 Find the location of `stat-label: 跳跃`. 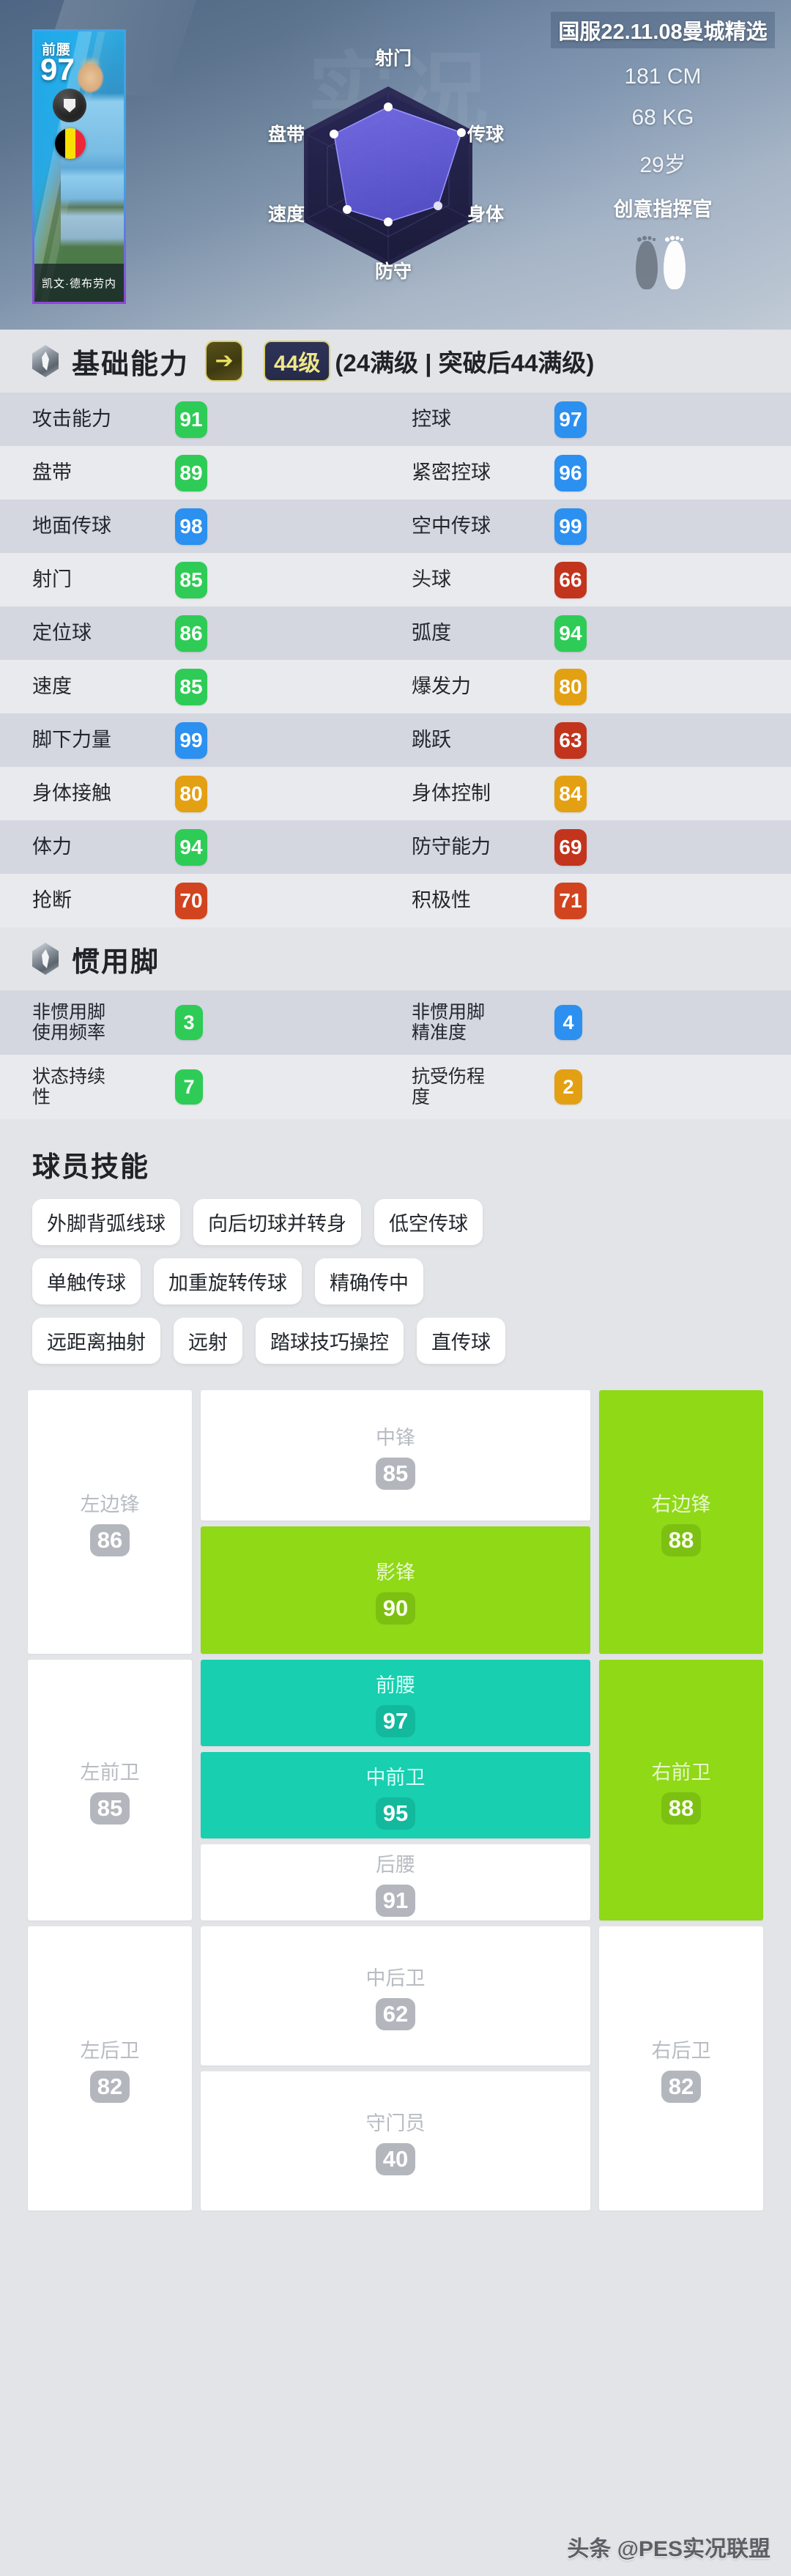

stat-label: 跳跃 is located at coordinates (431, 740).